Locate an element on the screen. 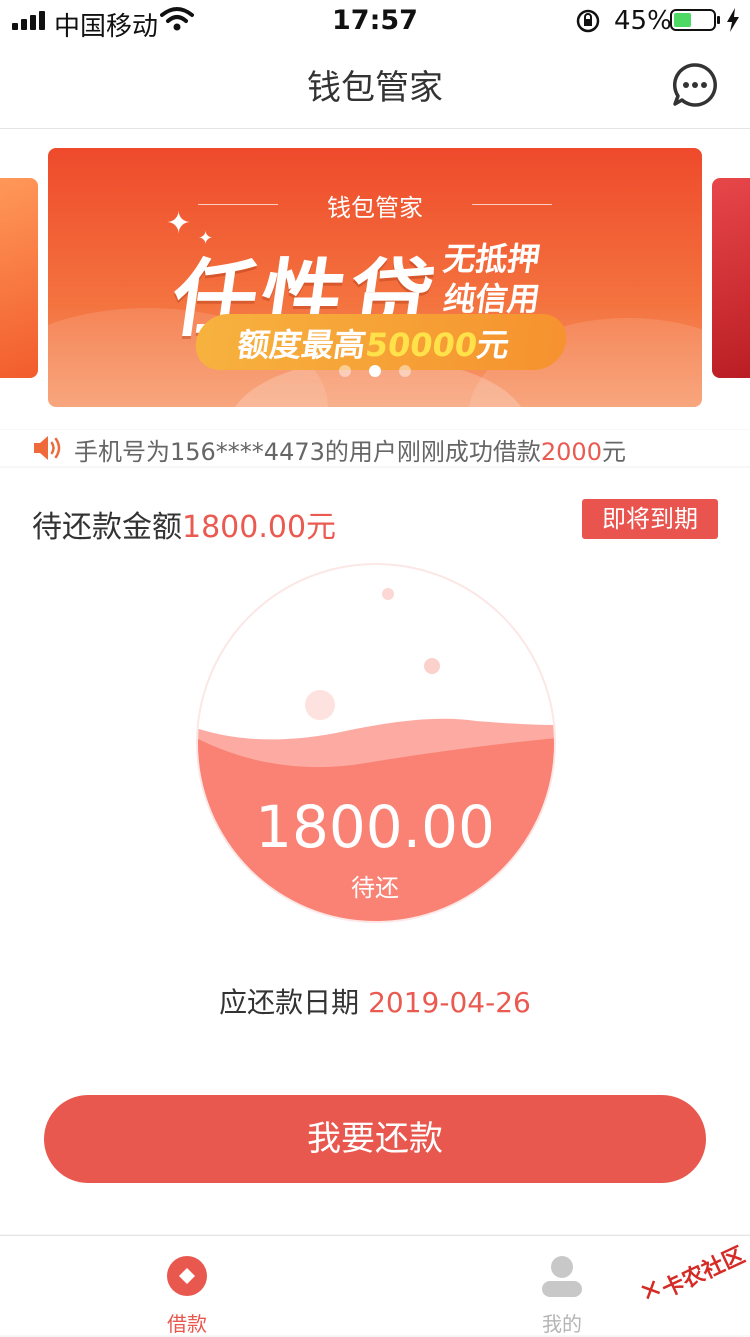  battery-percent: 45% is located at coordinates (643, 21).